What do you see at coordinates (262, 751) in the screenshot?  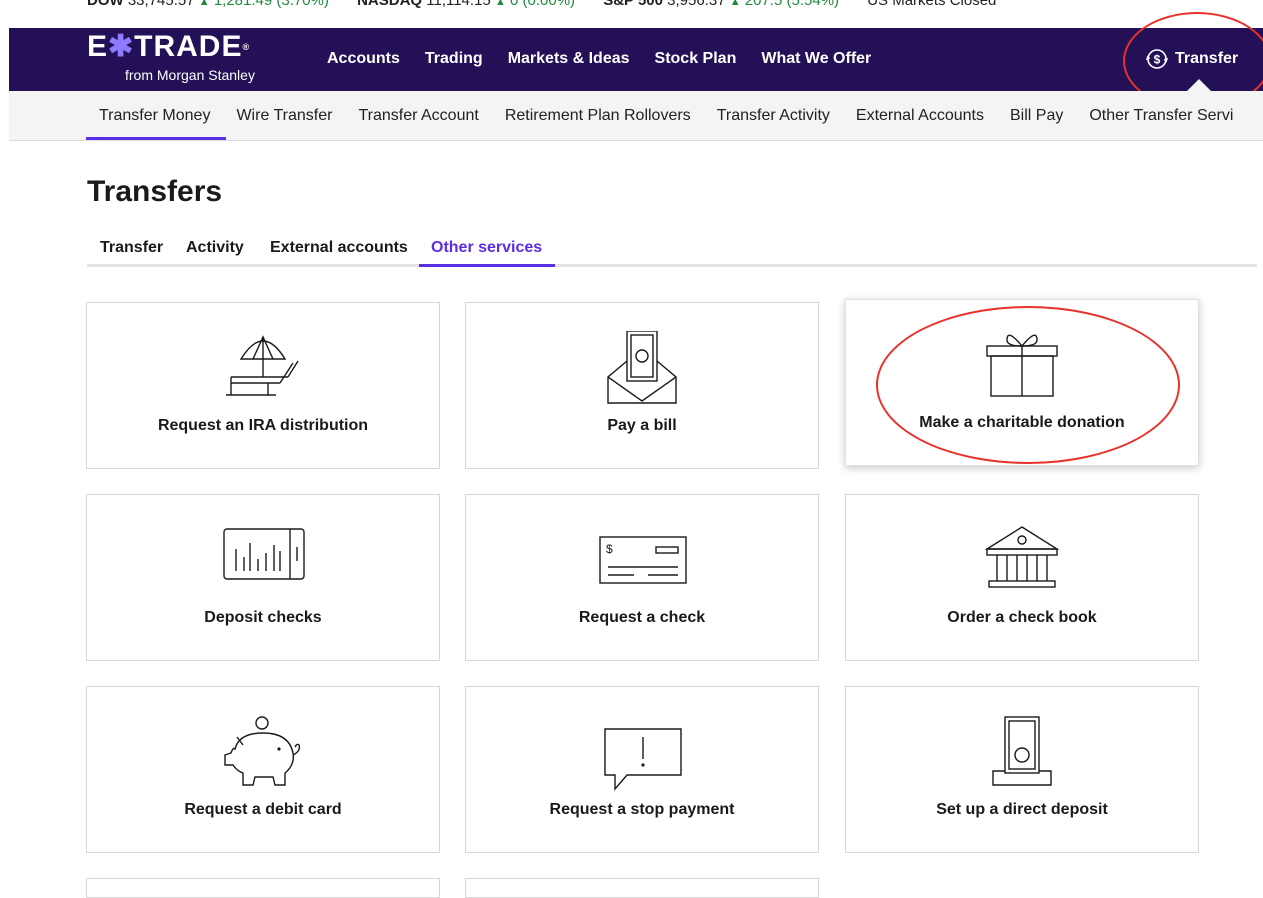 I see `piggy-bank-icon` at bounding box center [262, 751].